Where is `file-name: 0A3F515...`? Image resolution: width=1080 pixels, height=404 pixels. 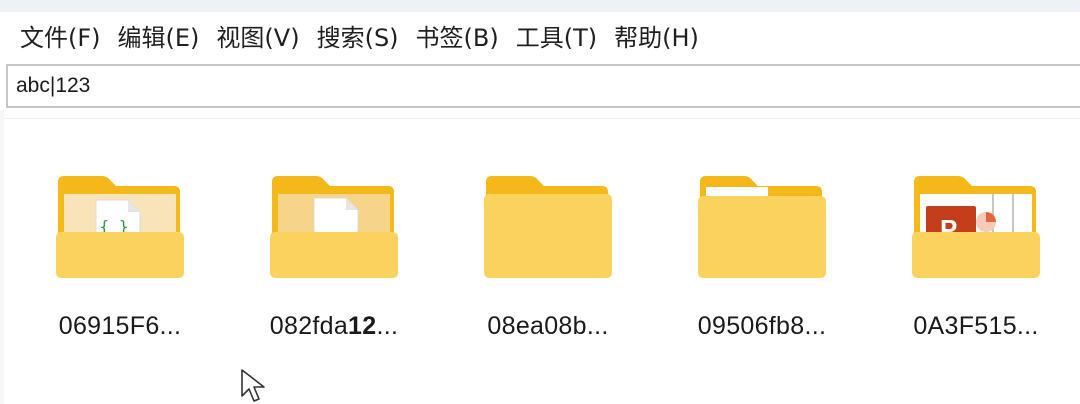 file-name: 0A3F515... is located at coordinates (976, 326).